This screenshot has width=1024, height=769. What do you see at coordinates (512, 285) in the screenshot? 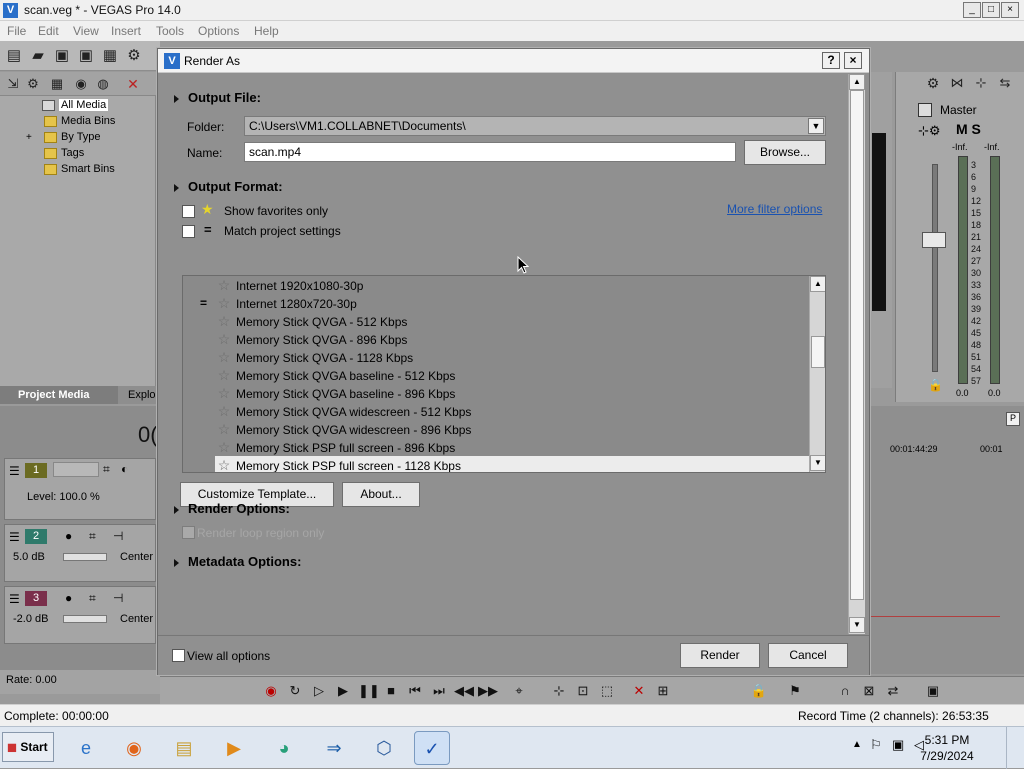
I see `list-item: ☆ Internet 1920x1080-30p` at bounding box center [512, 285].